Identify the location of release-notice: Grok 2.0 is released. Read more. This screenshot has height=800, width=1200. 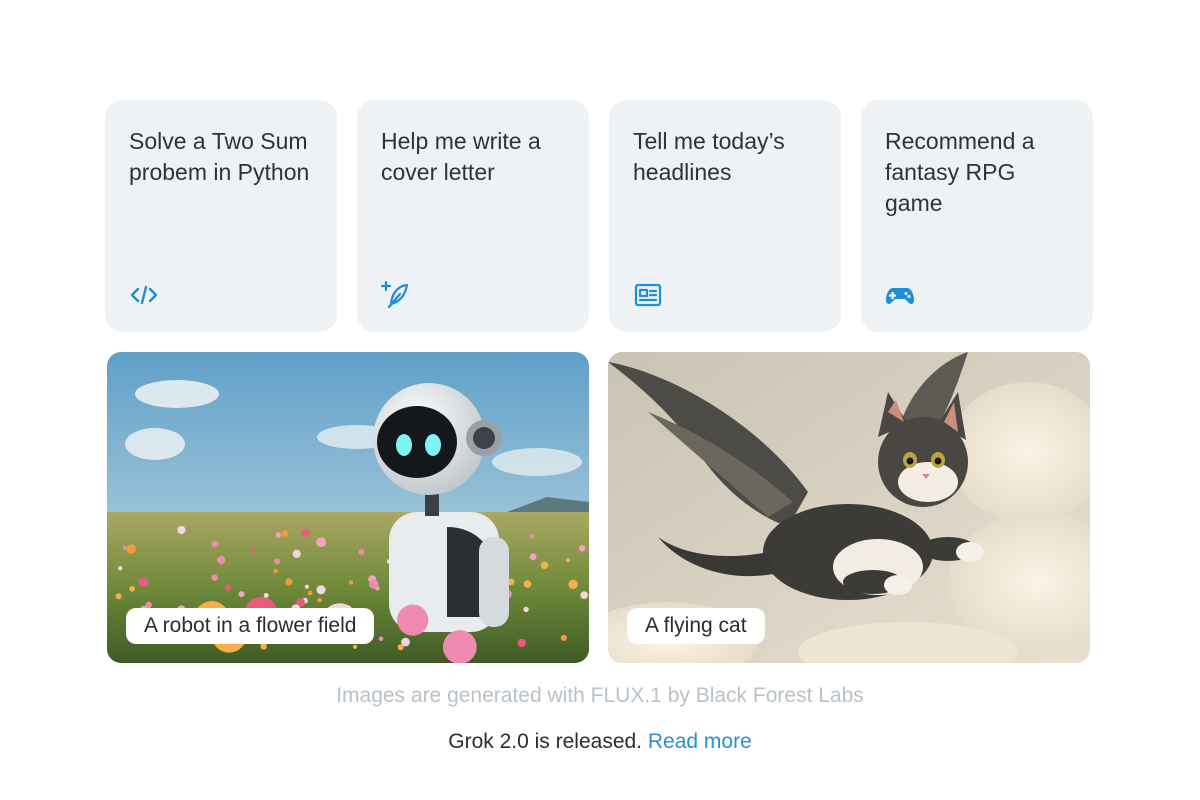
(600, 742).